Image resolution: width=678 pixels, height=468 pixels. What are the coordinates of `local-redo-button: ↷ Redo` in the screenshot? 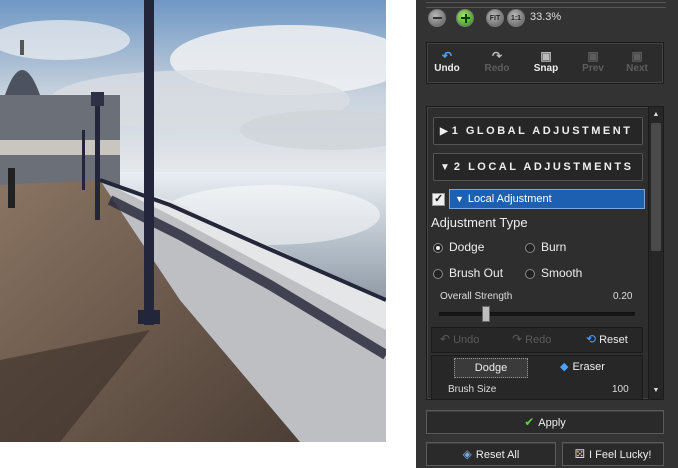 It's located at (531, 339).